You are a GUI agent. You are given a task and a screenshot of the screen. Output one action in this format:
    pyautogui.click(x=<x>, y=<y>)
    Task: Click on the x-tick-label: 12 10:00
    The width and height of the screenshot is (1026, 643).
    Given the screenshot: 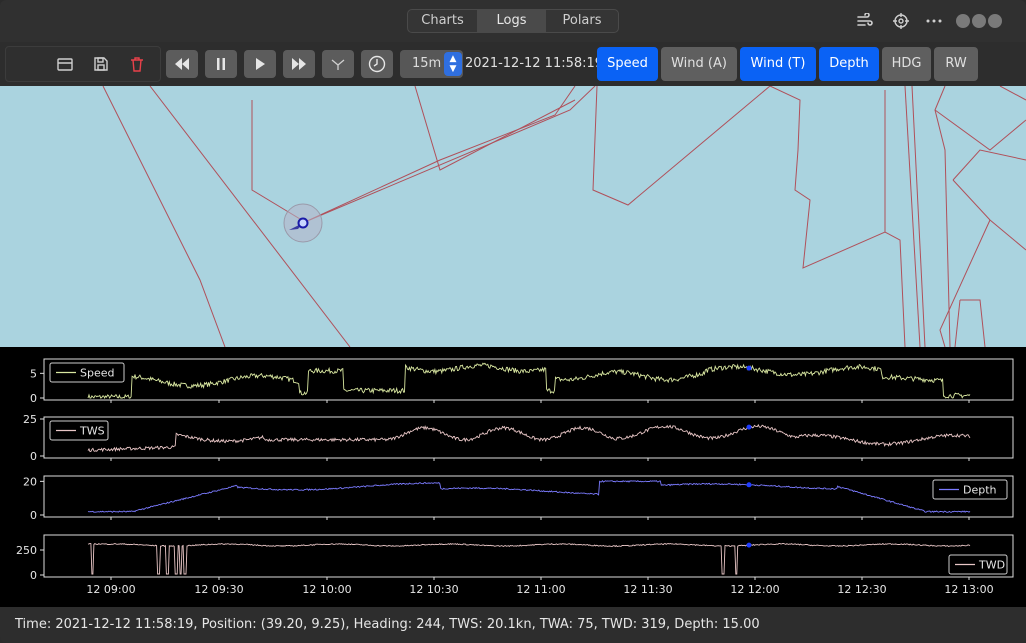 What is the action you would take?
    pyautogui.click(x=326, y=589)
    